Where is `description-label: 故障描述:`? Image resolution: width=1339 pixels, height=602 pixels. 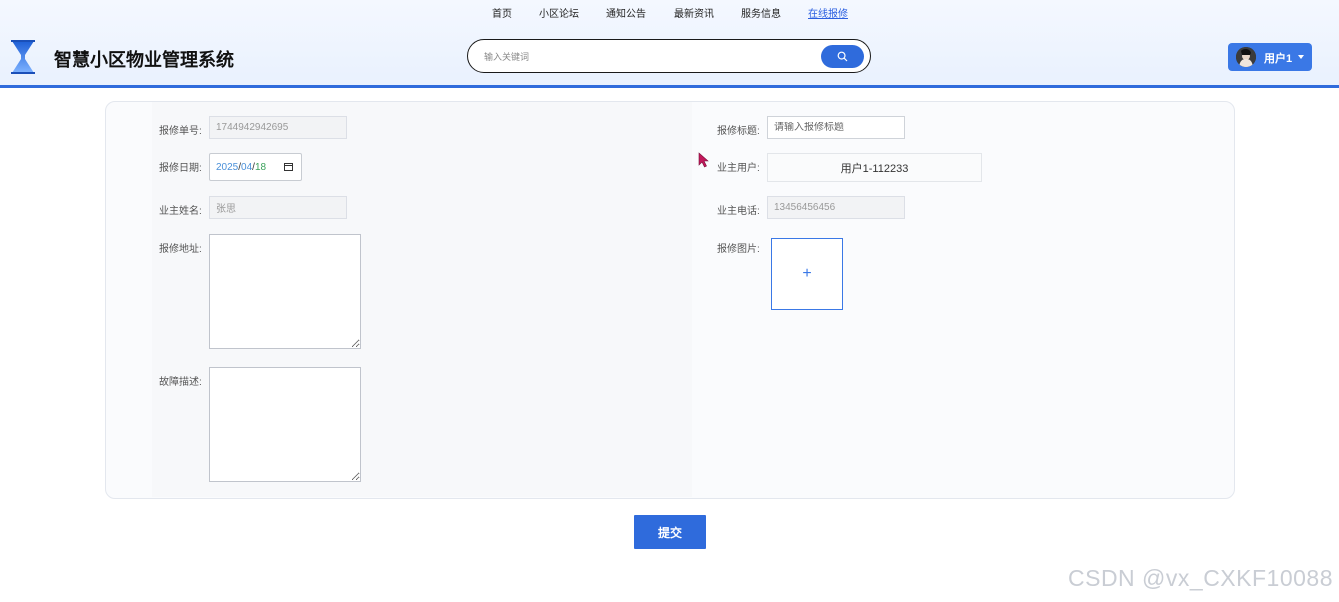 description-label: 故障描述: is located at coordinates (180, 382).